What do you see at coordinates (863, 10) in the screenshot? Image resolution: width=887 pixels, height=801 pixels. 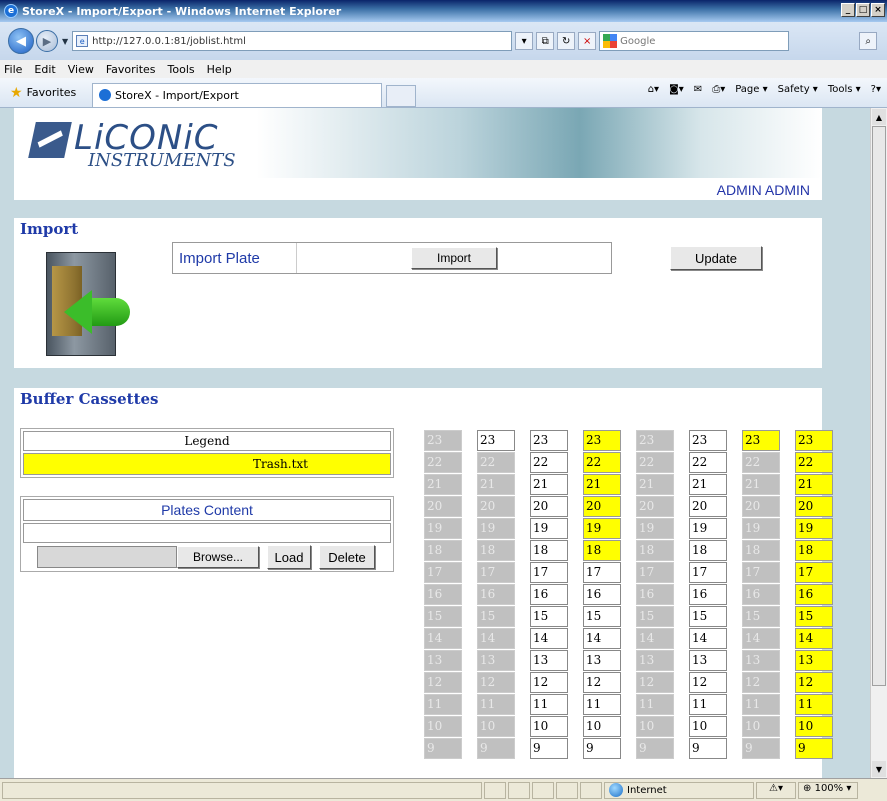 I see `maximize-button: □` at bounding box center [863, 10].